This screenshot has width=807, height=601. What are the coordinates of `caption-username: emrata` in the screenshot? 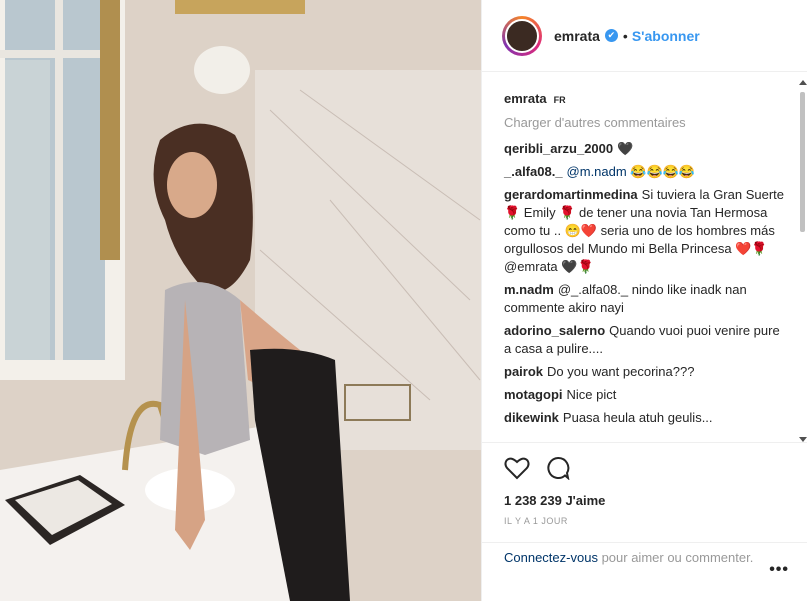 It's located at (525, 98).